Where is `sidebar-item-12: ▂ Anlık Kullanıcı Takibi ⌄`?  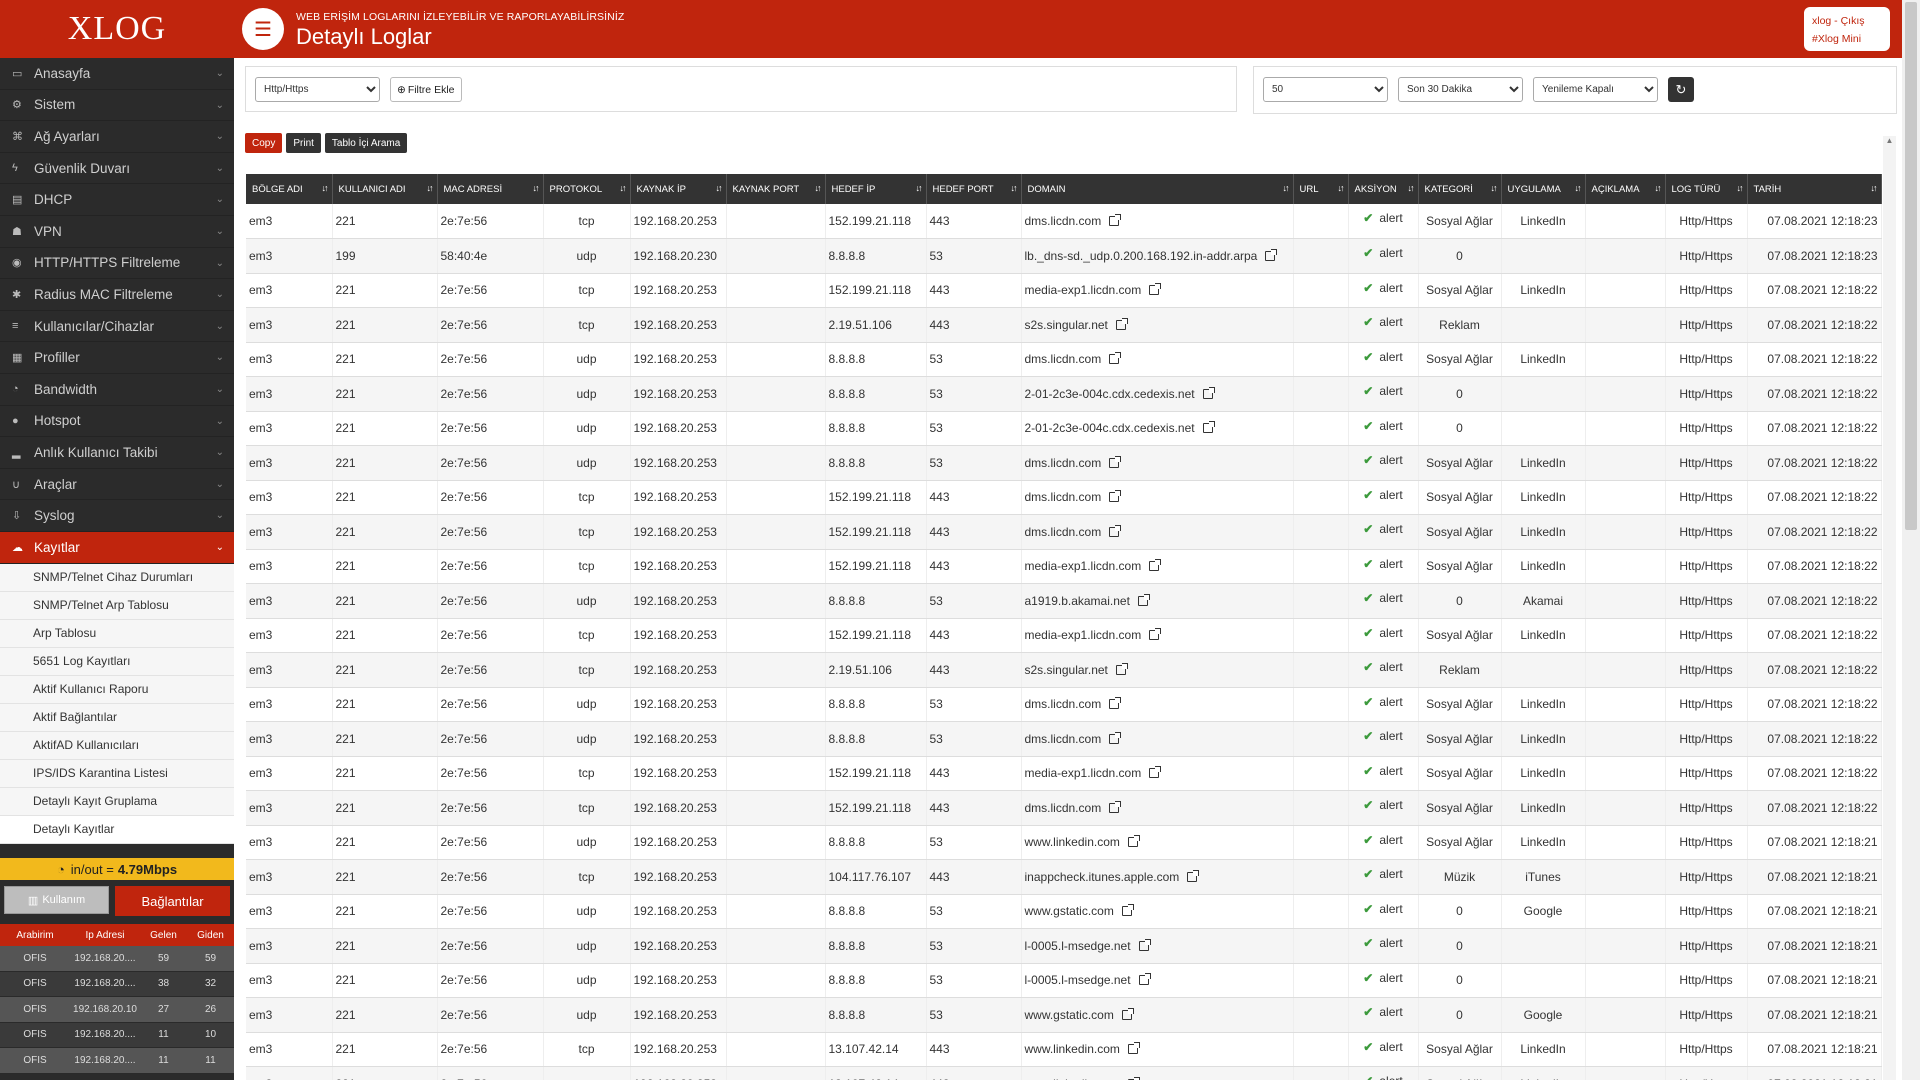
sidebar-item-12: ▂ Anlık Kullanıcı Takibi ⌄ is located at coordinates (117, 453).